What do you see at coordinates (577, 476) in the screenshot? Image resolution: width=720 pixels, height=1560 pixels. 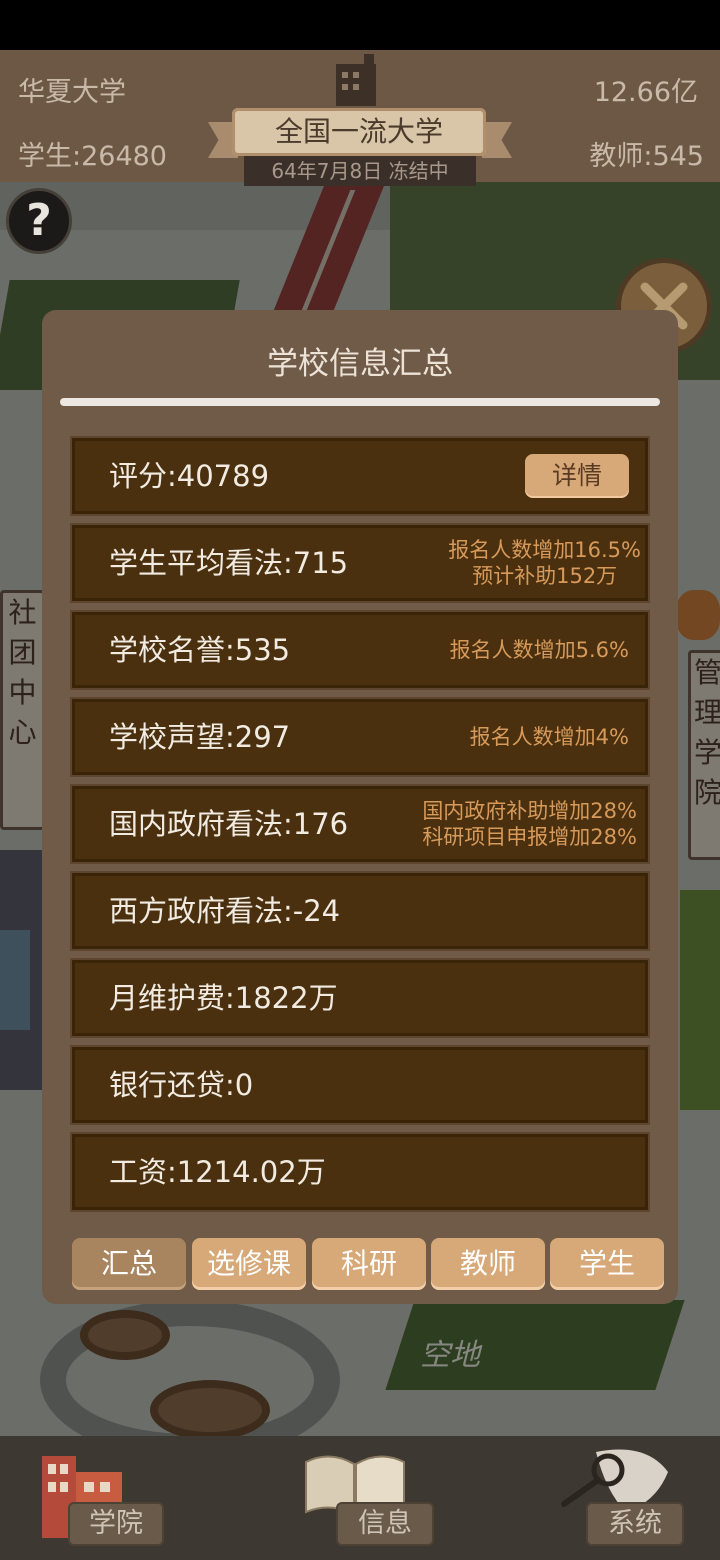 I see `details-button: 详情` at bounding box center [577, 476].